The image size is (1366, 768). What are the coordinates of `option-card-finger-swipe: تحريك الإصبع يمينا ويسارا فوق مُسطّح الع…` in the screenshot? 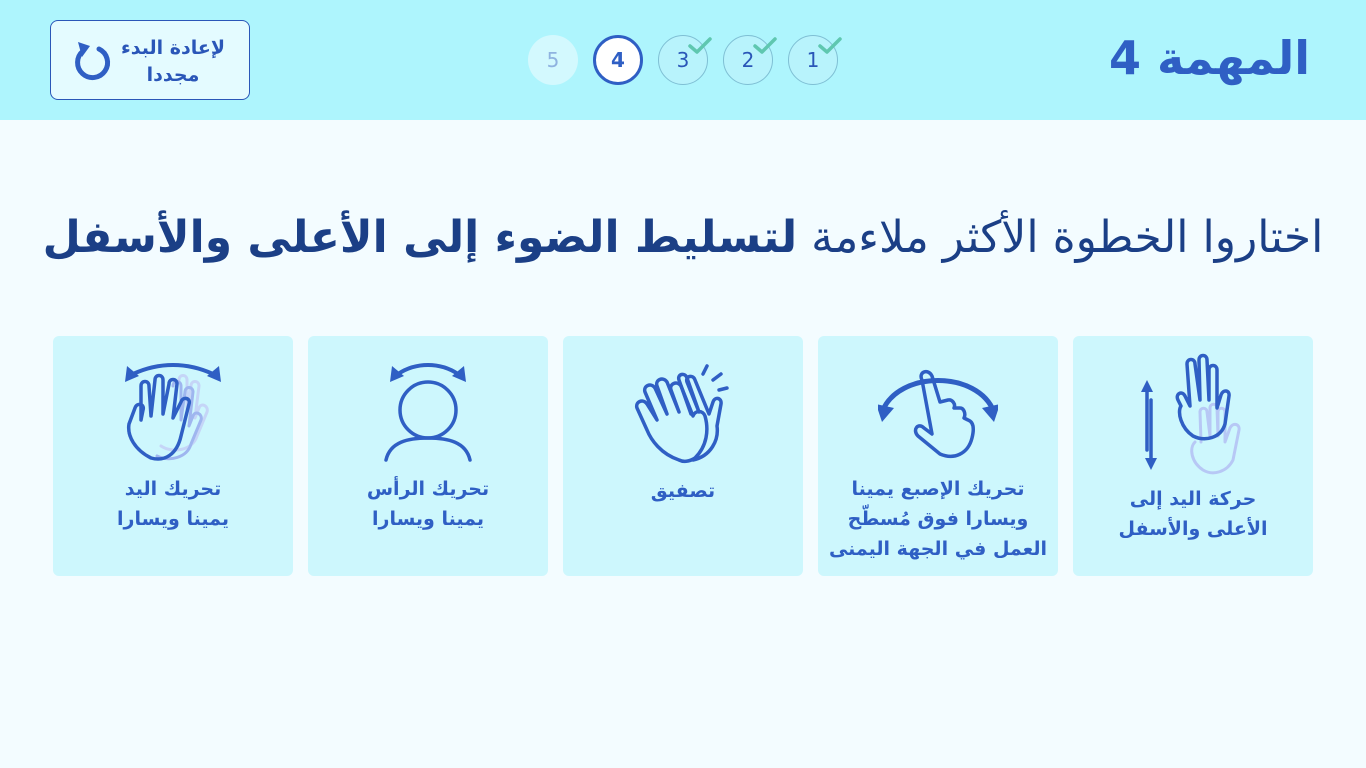 It's located at (938, 456).